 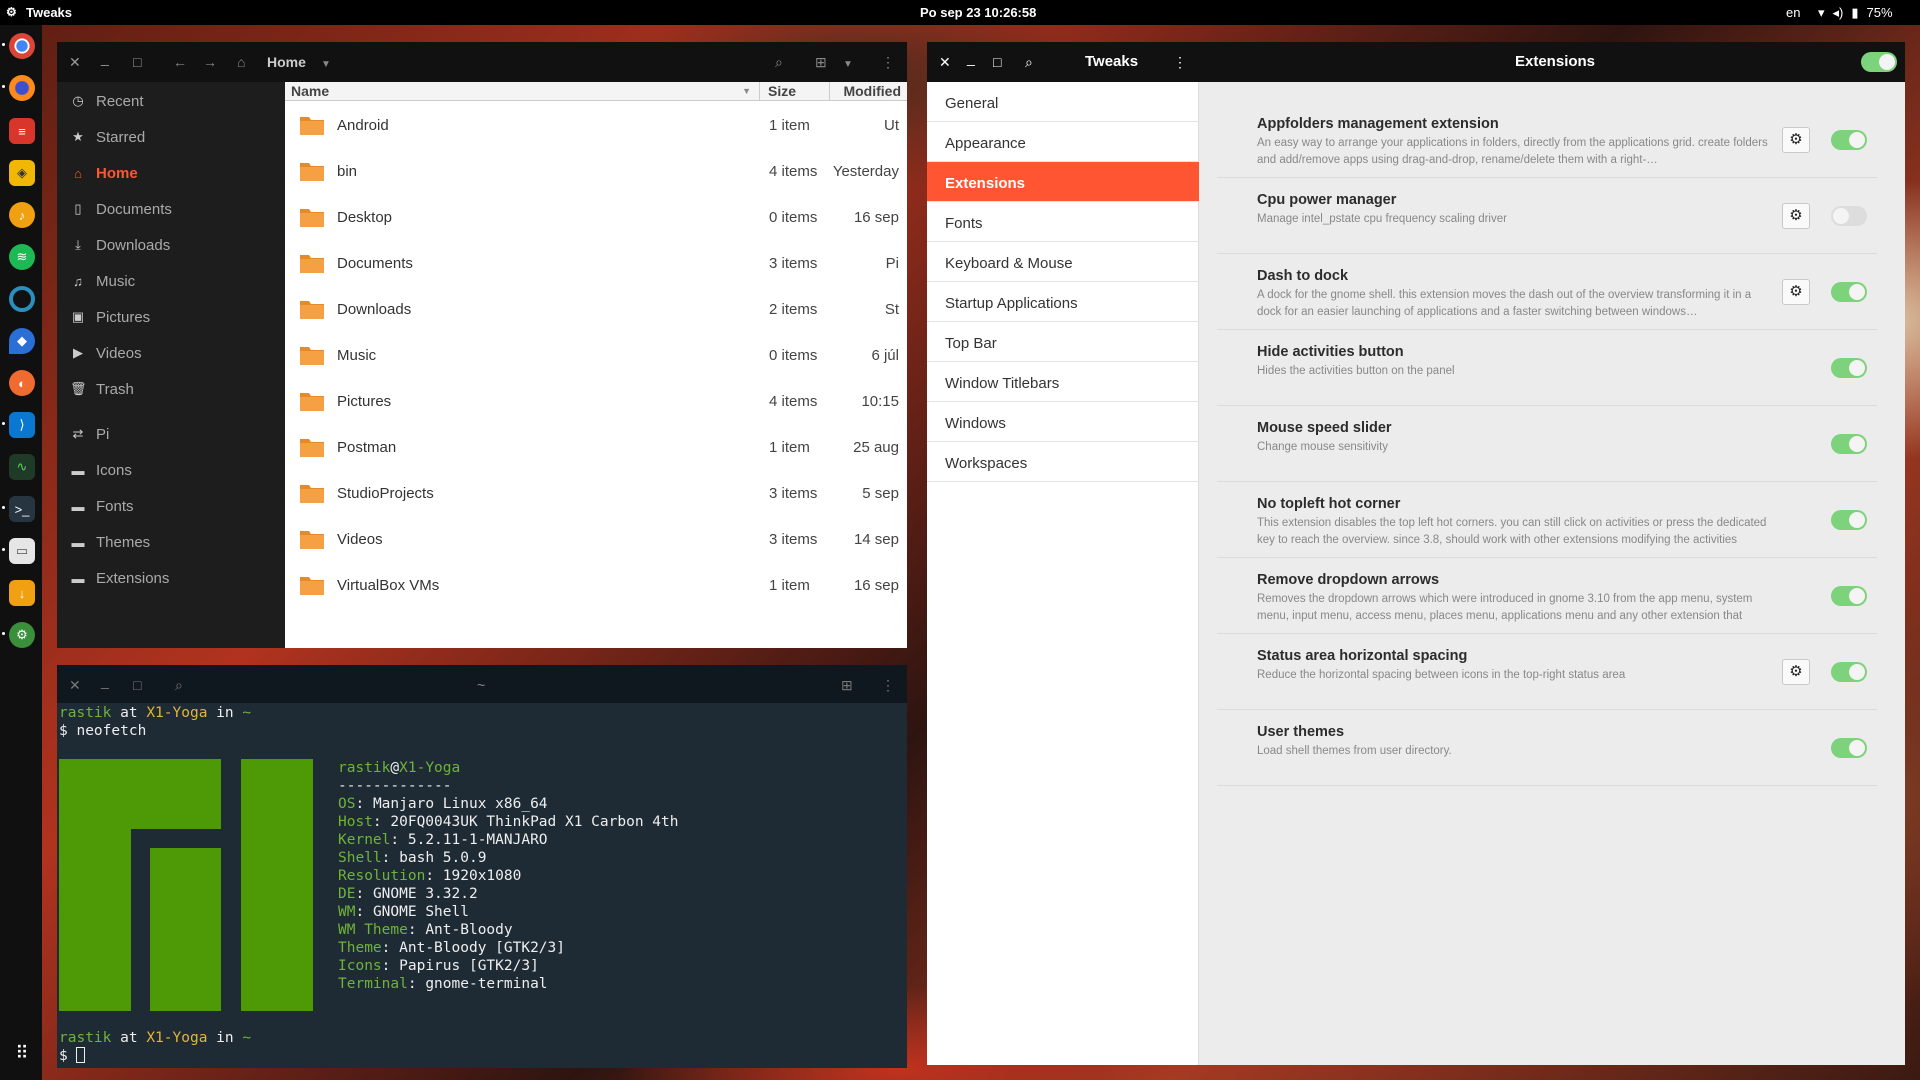 What do you see at coordinates (596, 585) in the screenshot?
I see `file-row: VirtualBox VMs 1 item 16 sep` at bounding box center [596, 585].